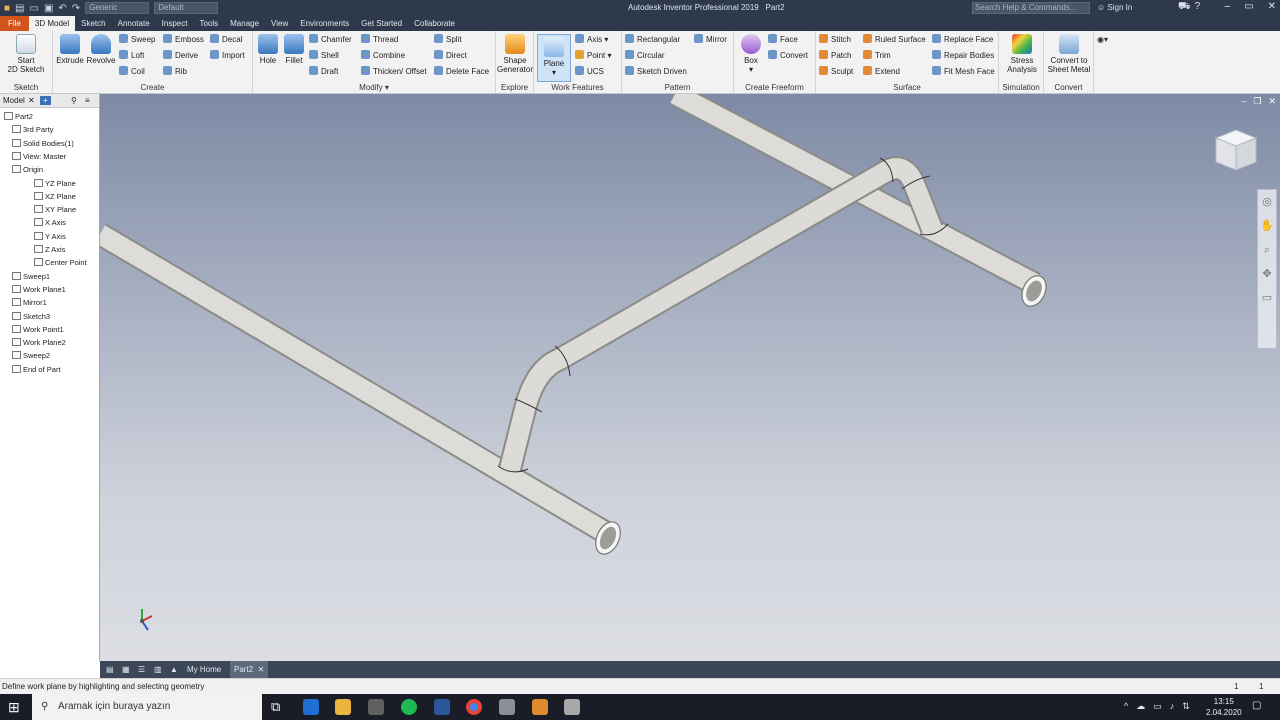  I want to click on tree-node: Z Axis, so click(49, 249).